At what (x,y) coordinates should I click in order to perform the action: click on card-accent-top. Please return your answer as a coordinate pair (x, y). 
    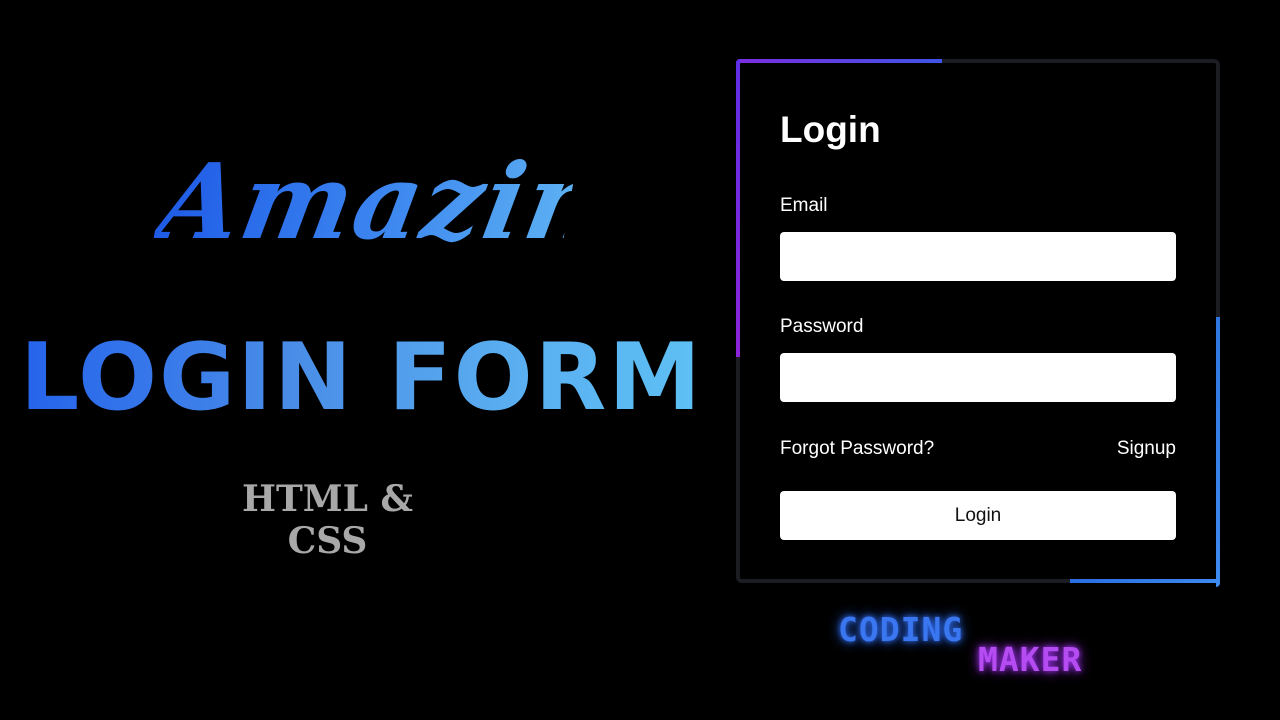
    Looking at the image, I should click on (839, 61).